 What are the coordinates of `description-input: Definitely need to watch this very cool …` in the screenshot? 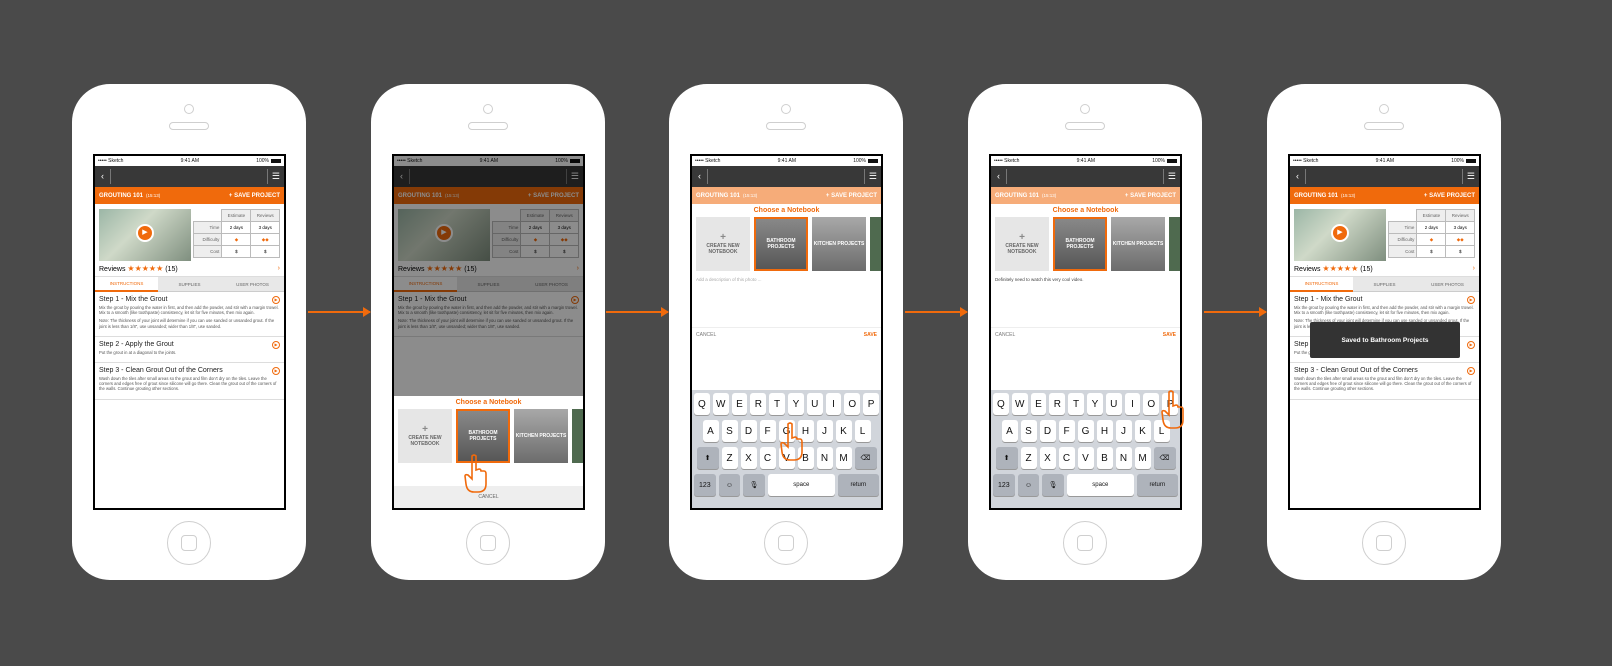 It's located at (1085, 299).